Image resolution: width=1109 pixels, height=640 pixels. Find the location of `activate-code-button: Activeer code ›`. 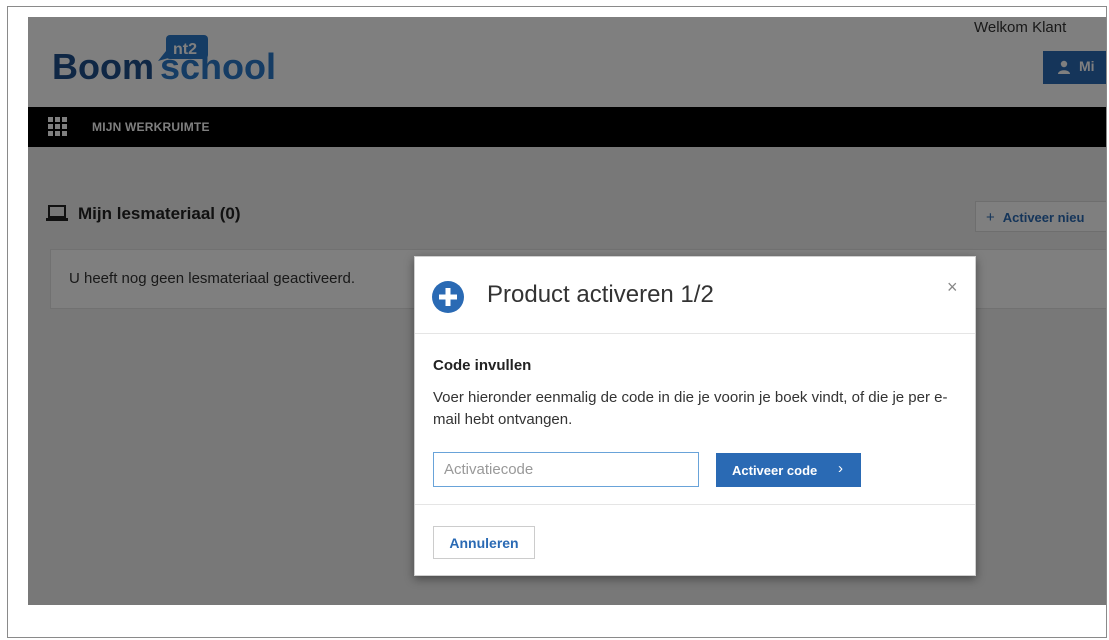

activate-code-button: Activeer code › is located at coordinates (788, 470).